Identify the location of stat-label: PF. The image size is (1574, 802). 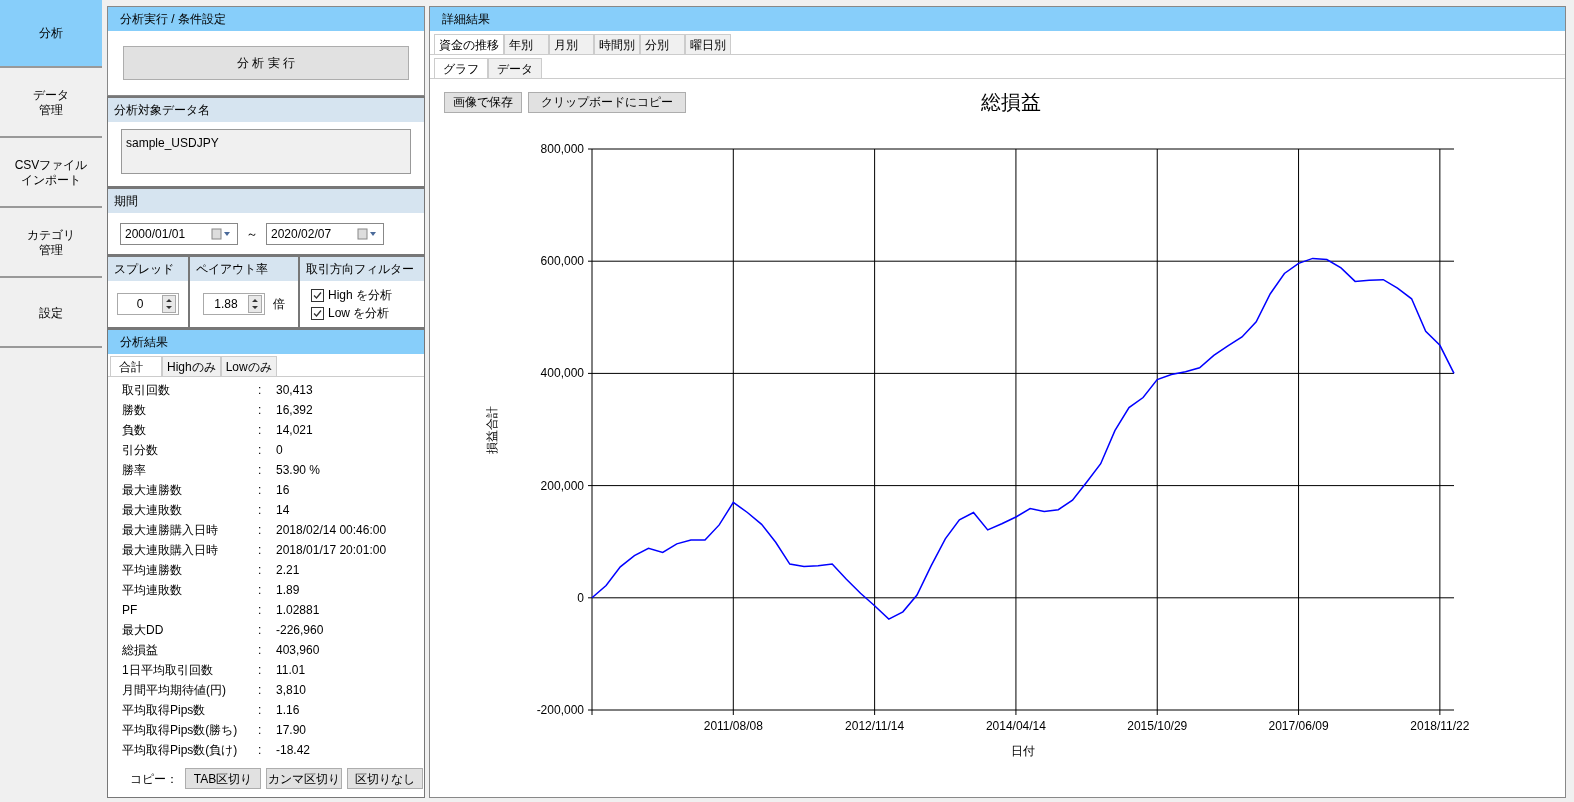
(130, 610).